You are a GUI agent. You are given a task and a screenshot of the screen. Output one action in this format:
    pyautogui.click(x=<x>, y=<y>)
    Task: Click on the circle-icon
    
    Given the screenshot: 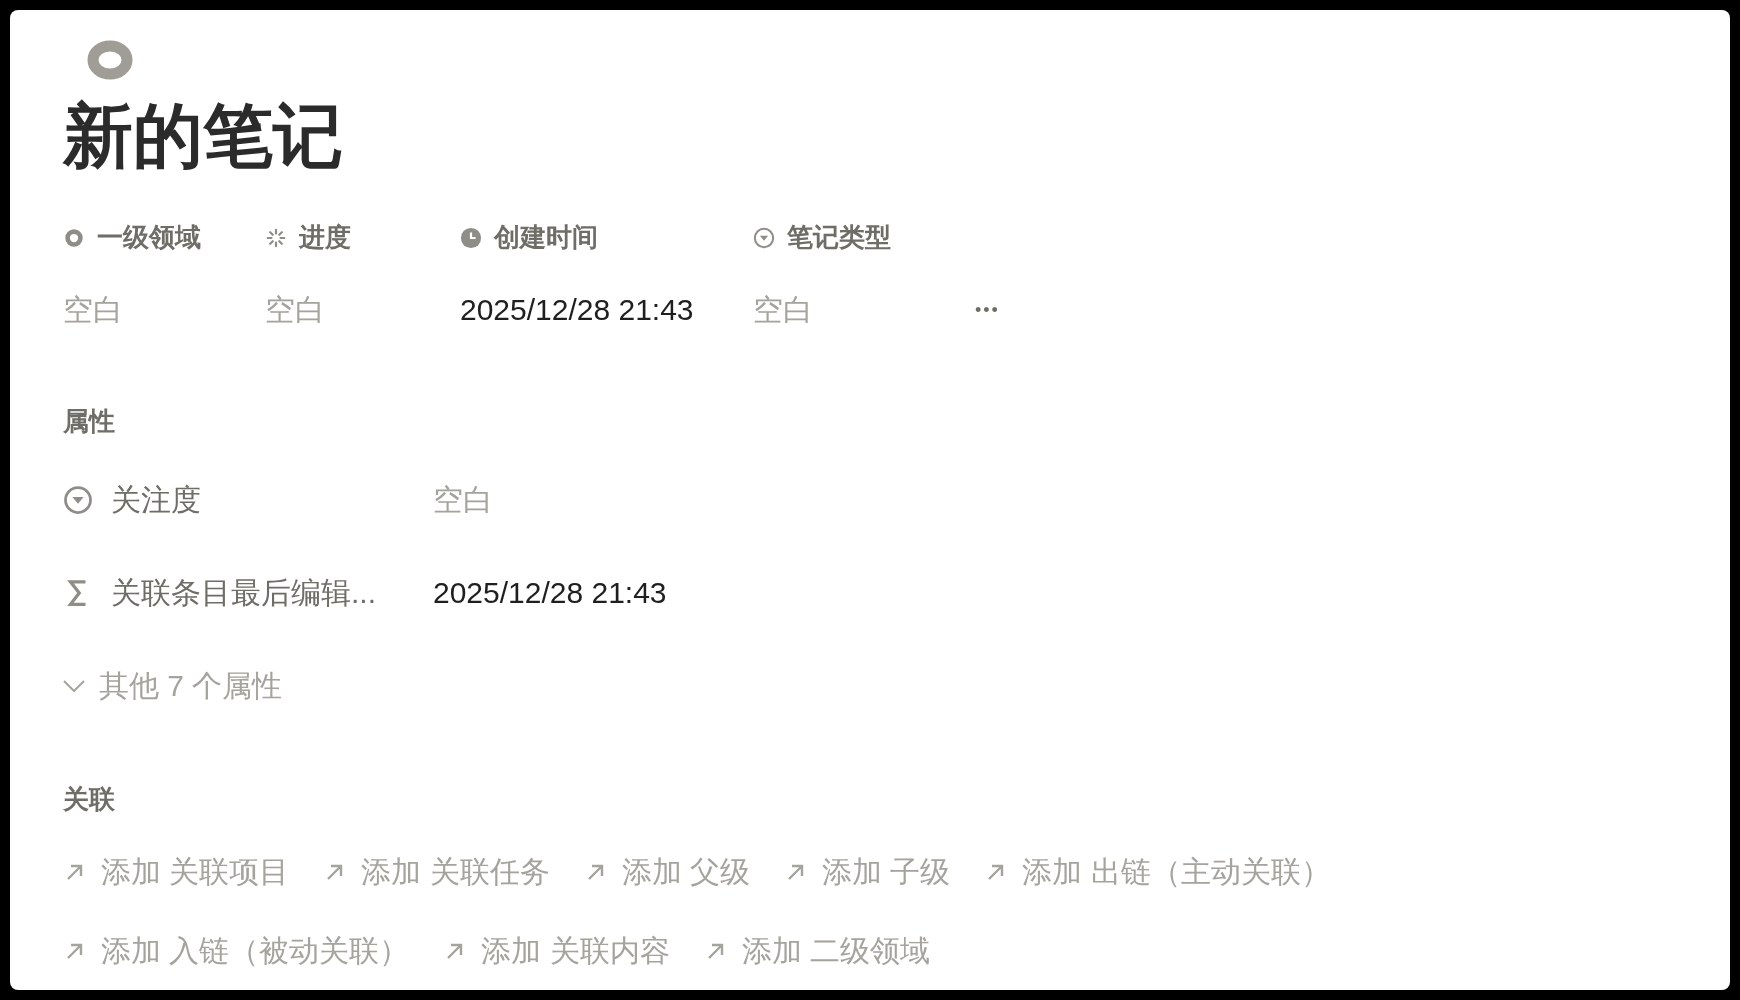 What is the action you would take?
    pyautogui.click(x=74, y=237)
    